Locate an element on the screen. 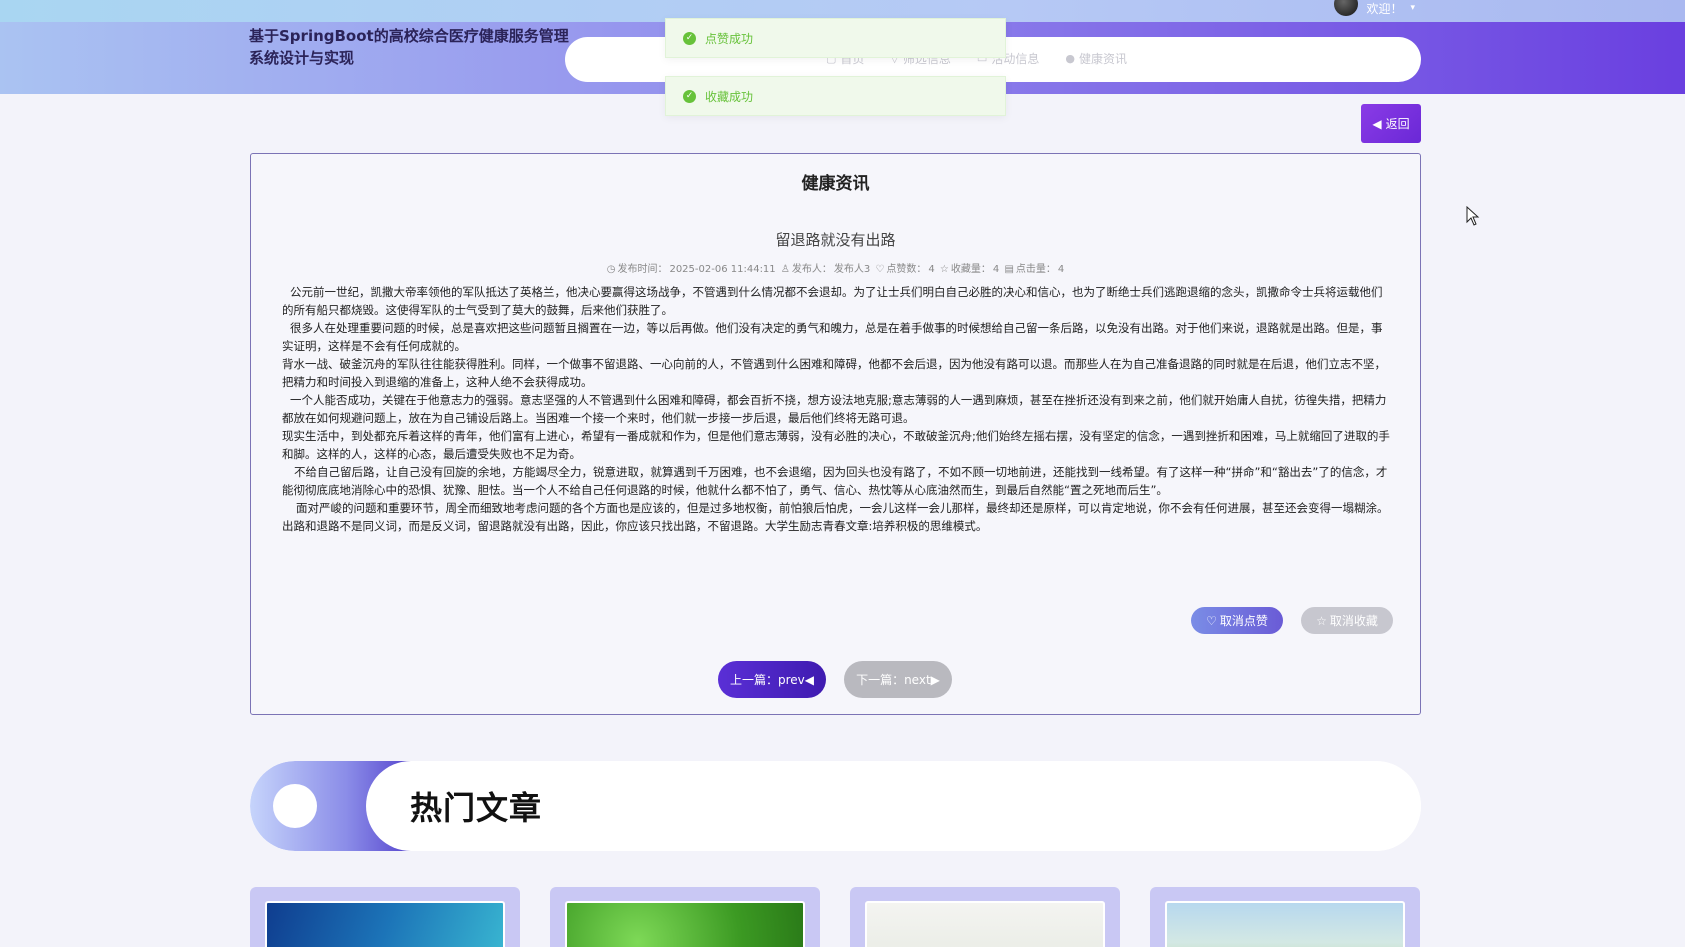 Image resolution: width=1685 pixels, height=947 pixels. back-button: ◀ 返回 is located at coordinates (1391, 123).